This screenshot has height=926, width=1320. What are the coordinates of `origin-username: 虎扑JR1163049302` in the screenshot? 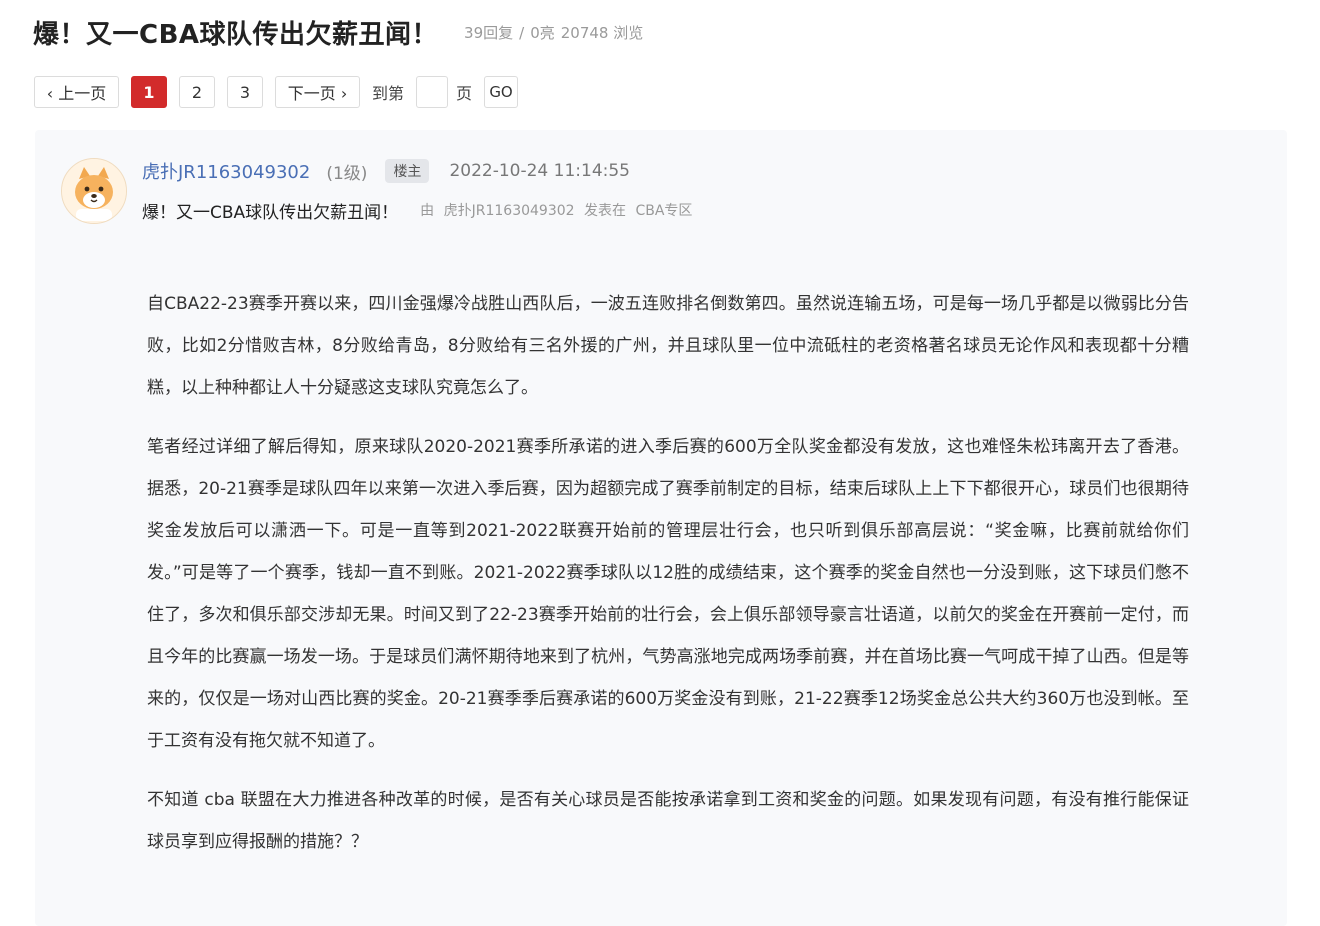 It's located at (509, 211).